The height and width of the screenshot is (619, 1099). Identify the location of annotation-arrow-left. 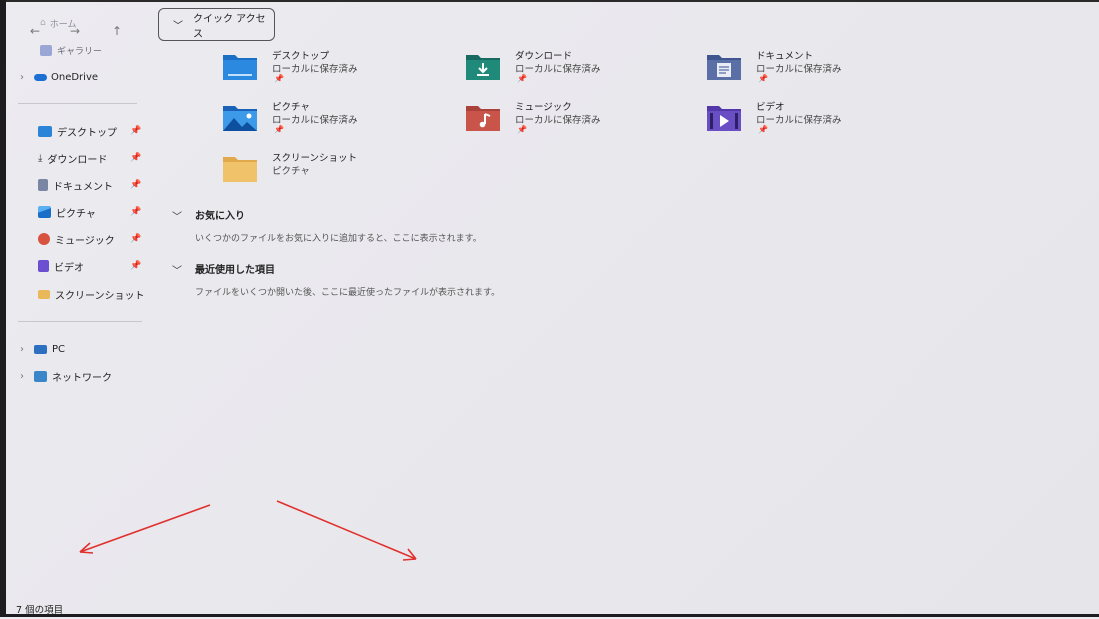
(145, 528).